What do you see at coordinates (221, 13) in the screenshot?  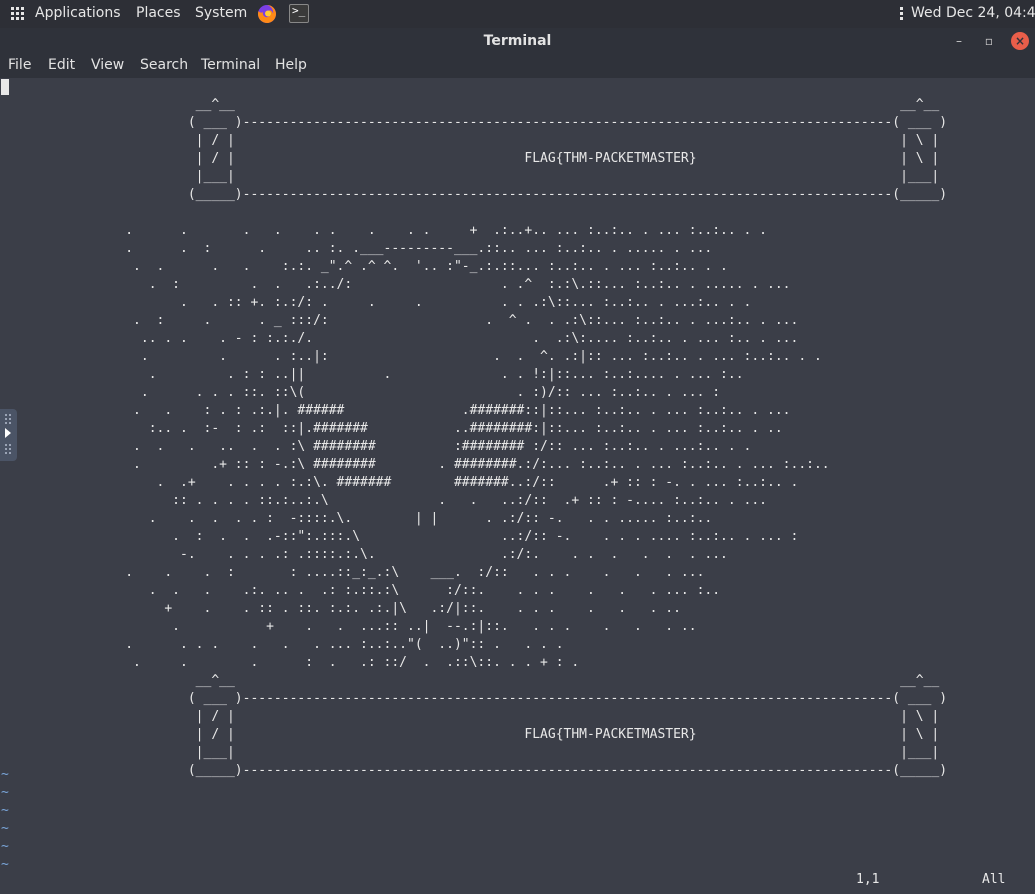 I see `system-menu: System` at bounding box center [221, 13].